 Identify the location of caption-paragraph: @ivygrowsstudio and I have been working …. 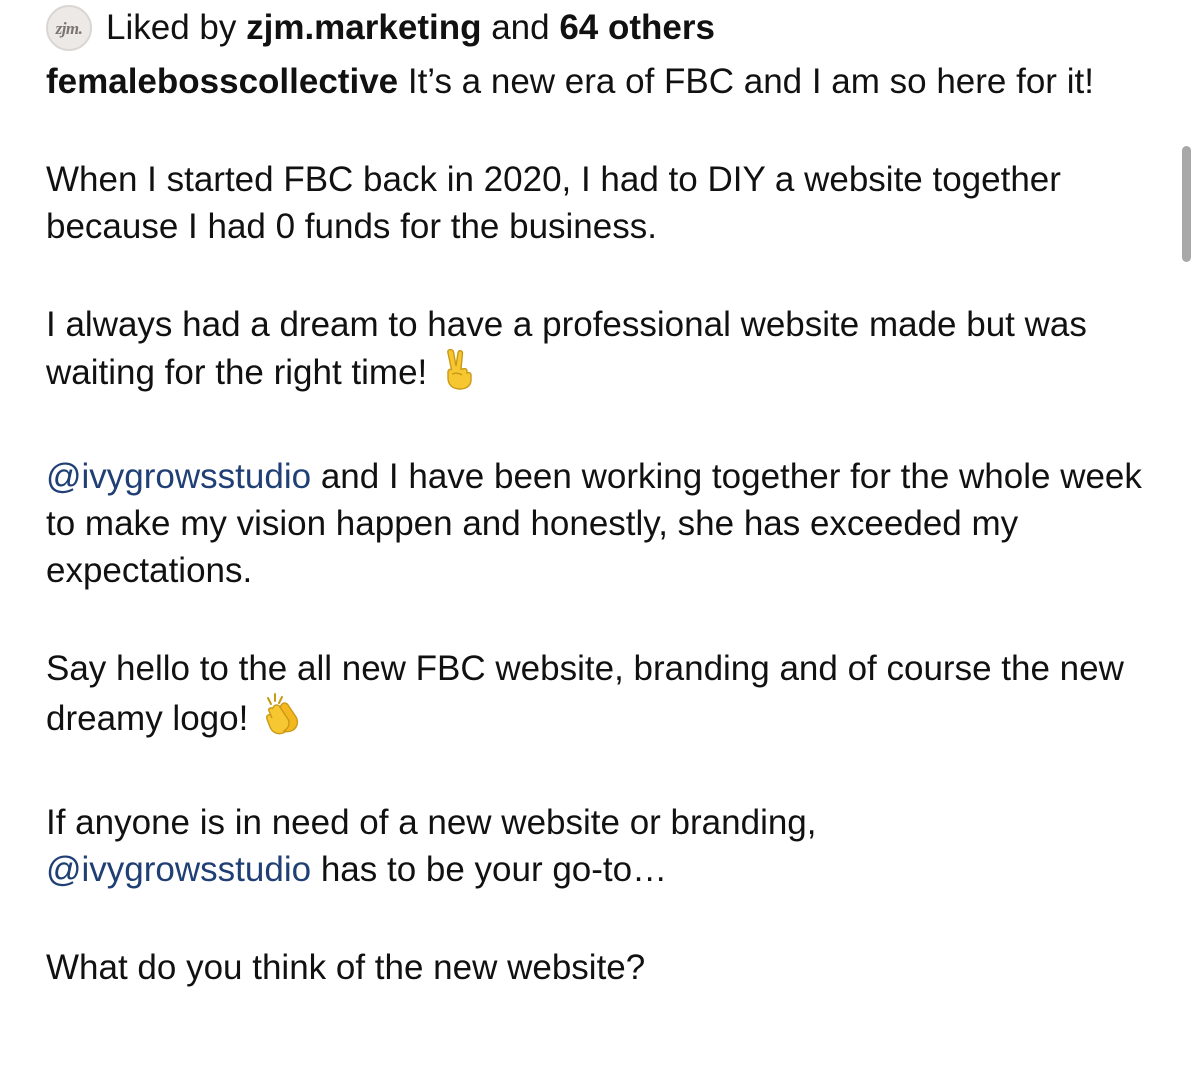
(606, 523).